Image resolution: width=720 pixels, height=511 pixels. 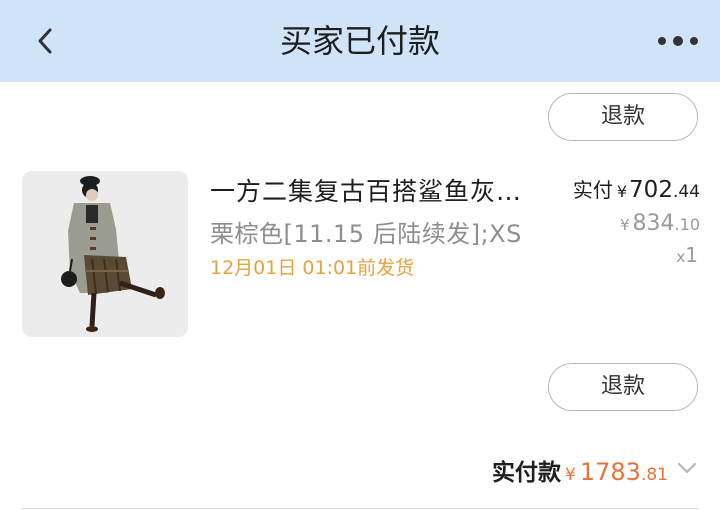 I want to click on item-quantity: x1, so click(x=687, y=255).